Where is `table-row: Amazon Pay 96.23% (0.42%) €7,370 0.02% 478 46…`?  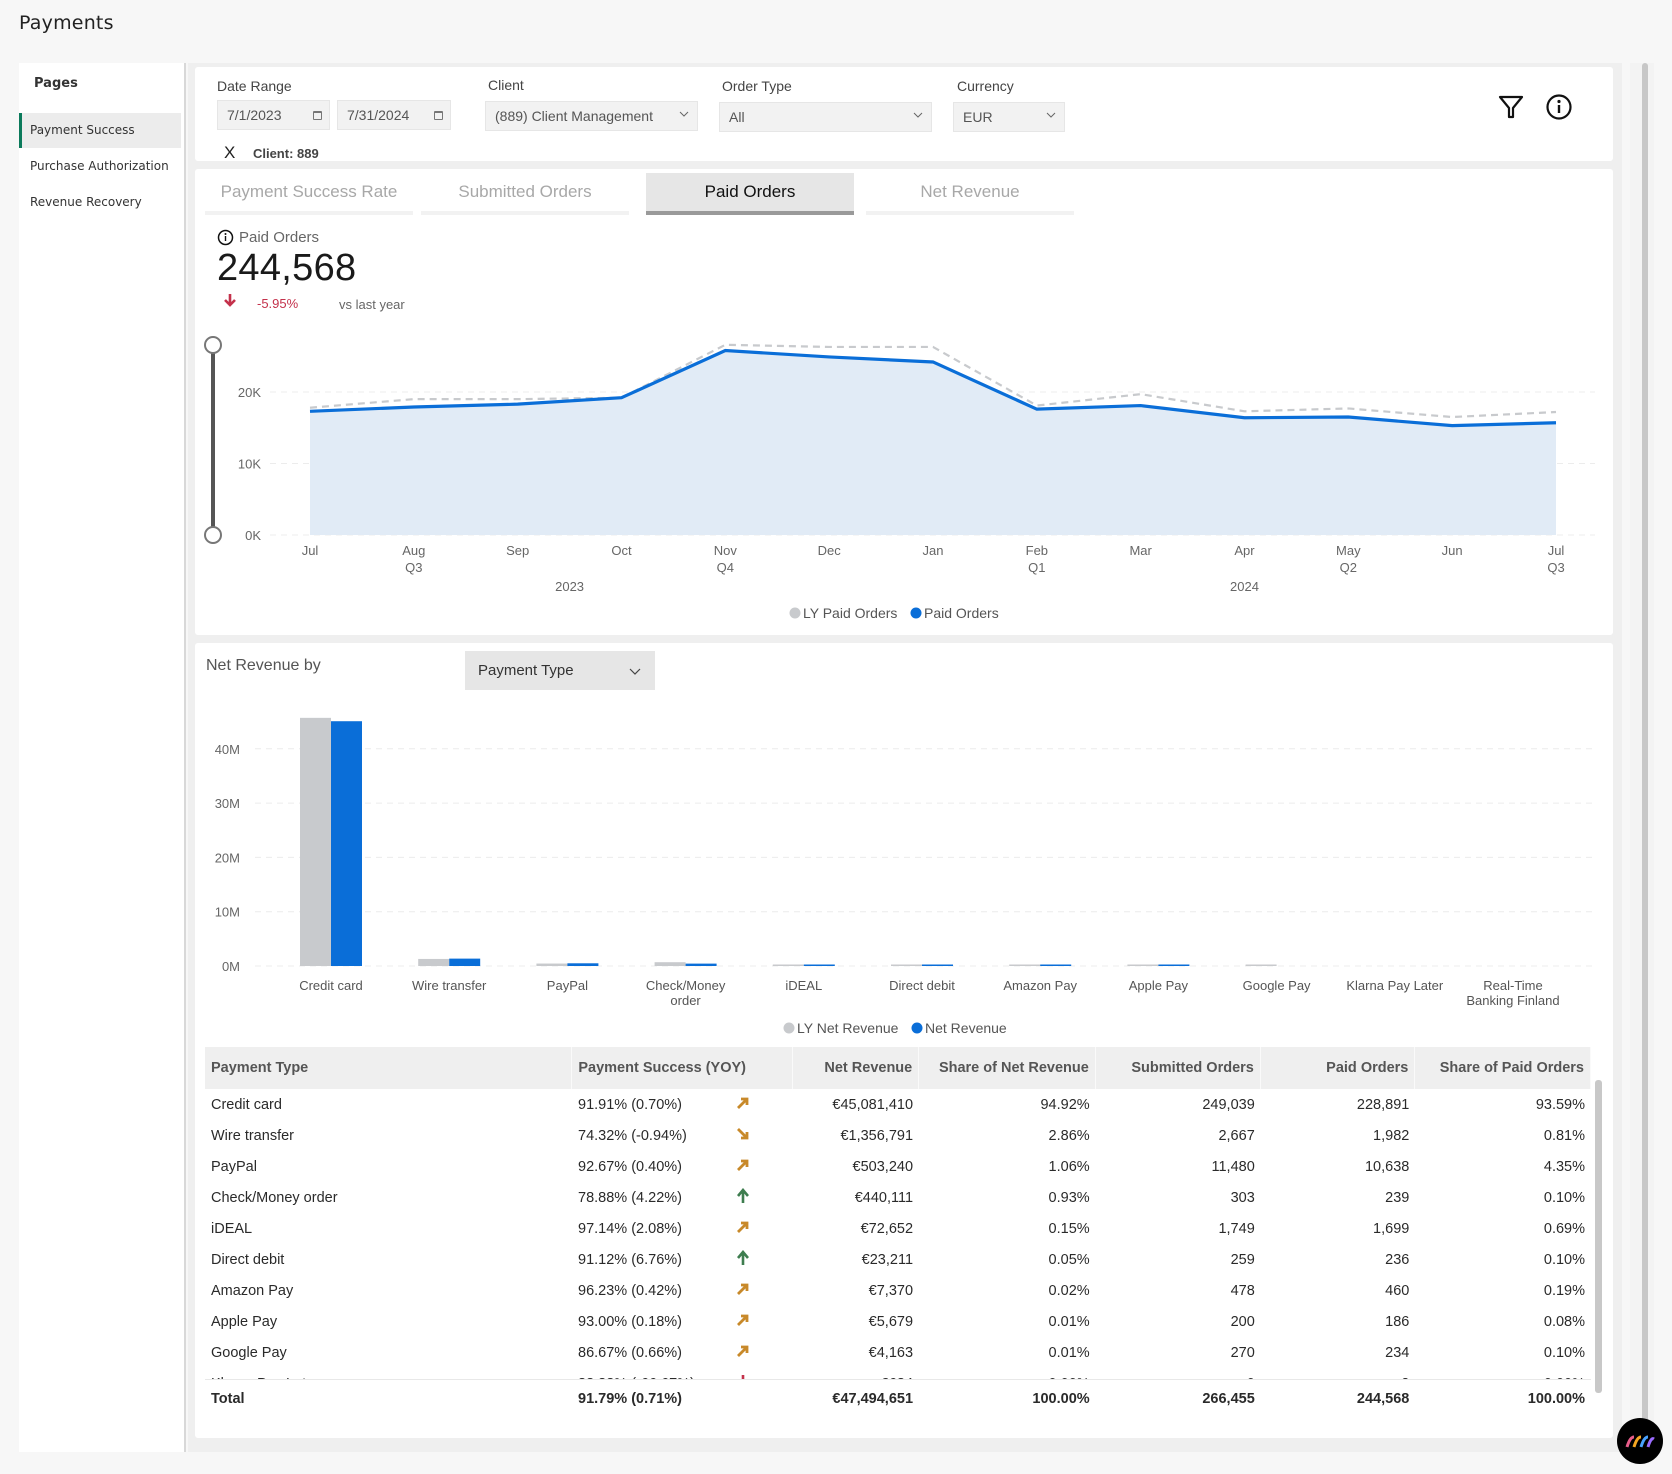
table-row: Amazon Pay 96.23% (0.42%) €7,370 0.02% 478 46… is located at coordinates (898, 1290).